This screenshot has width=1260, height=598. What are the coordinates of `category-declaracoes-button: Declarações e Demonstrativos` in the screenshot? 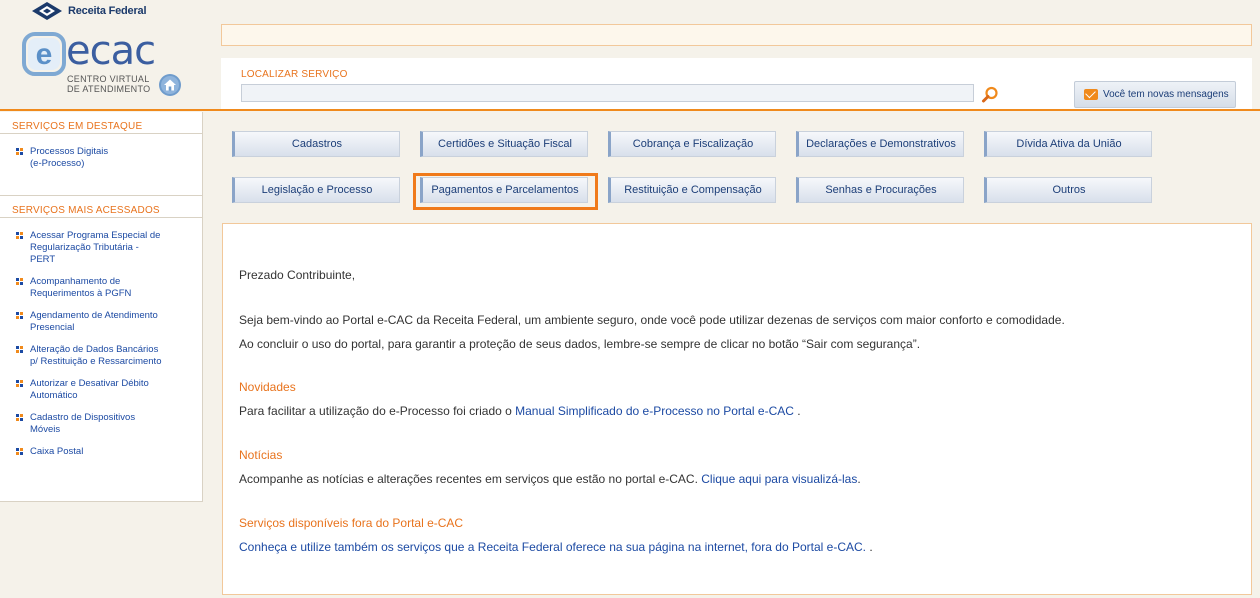 It's located at (880, 144).